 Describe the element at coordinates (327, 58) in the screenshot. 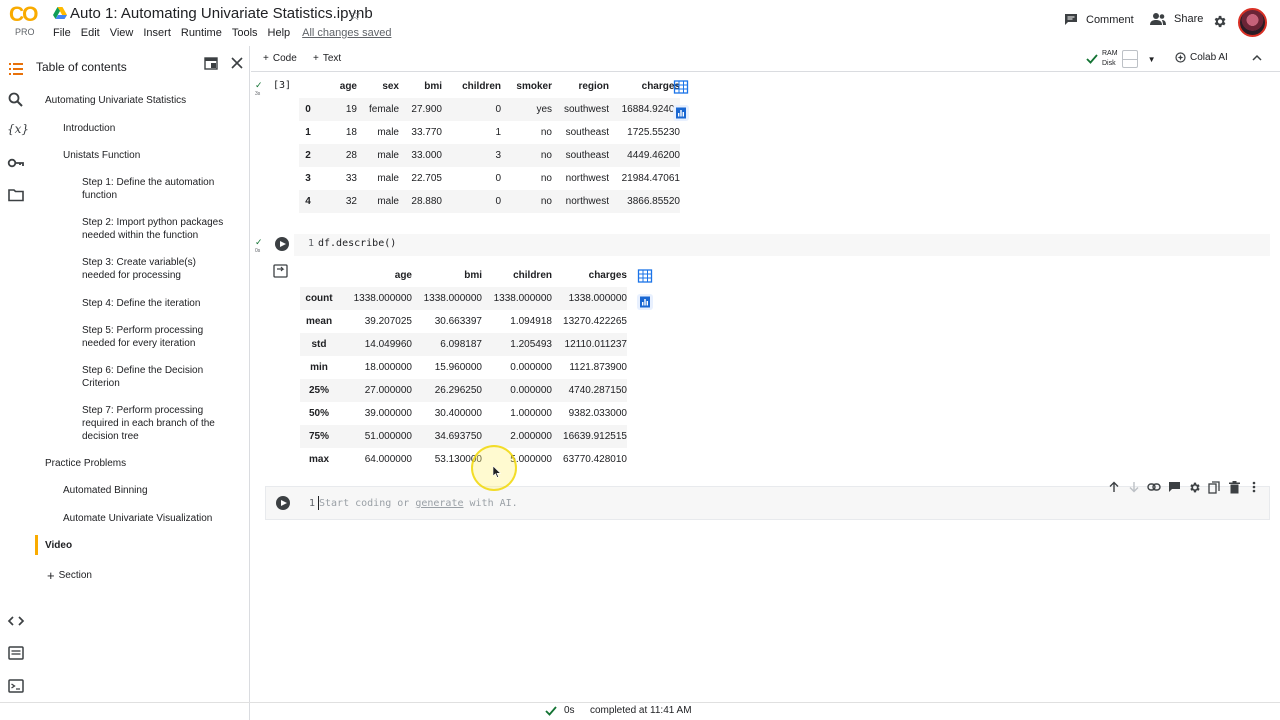

I see `add-text-button: + Text` at that location.